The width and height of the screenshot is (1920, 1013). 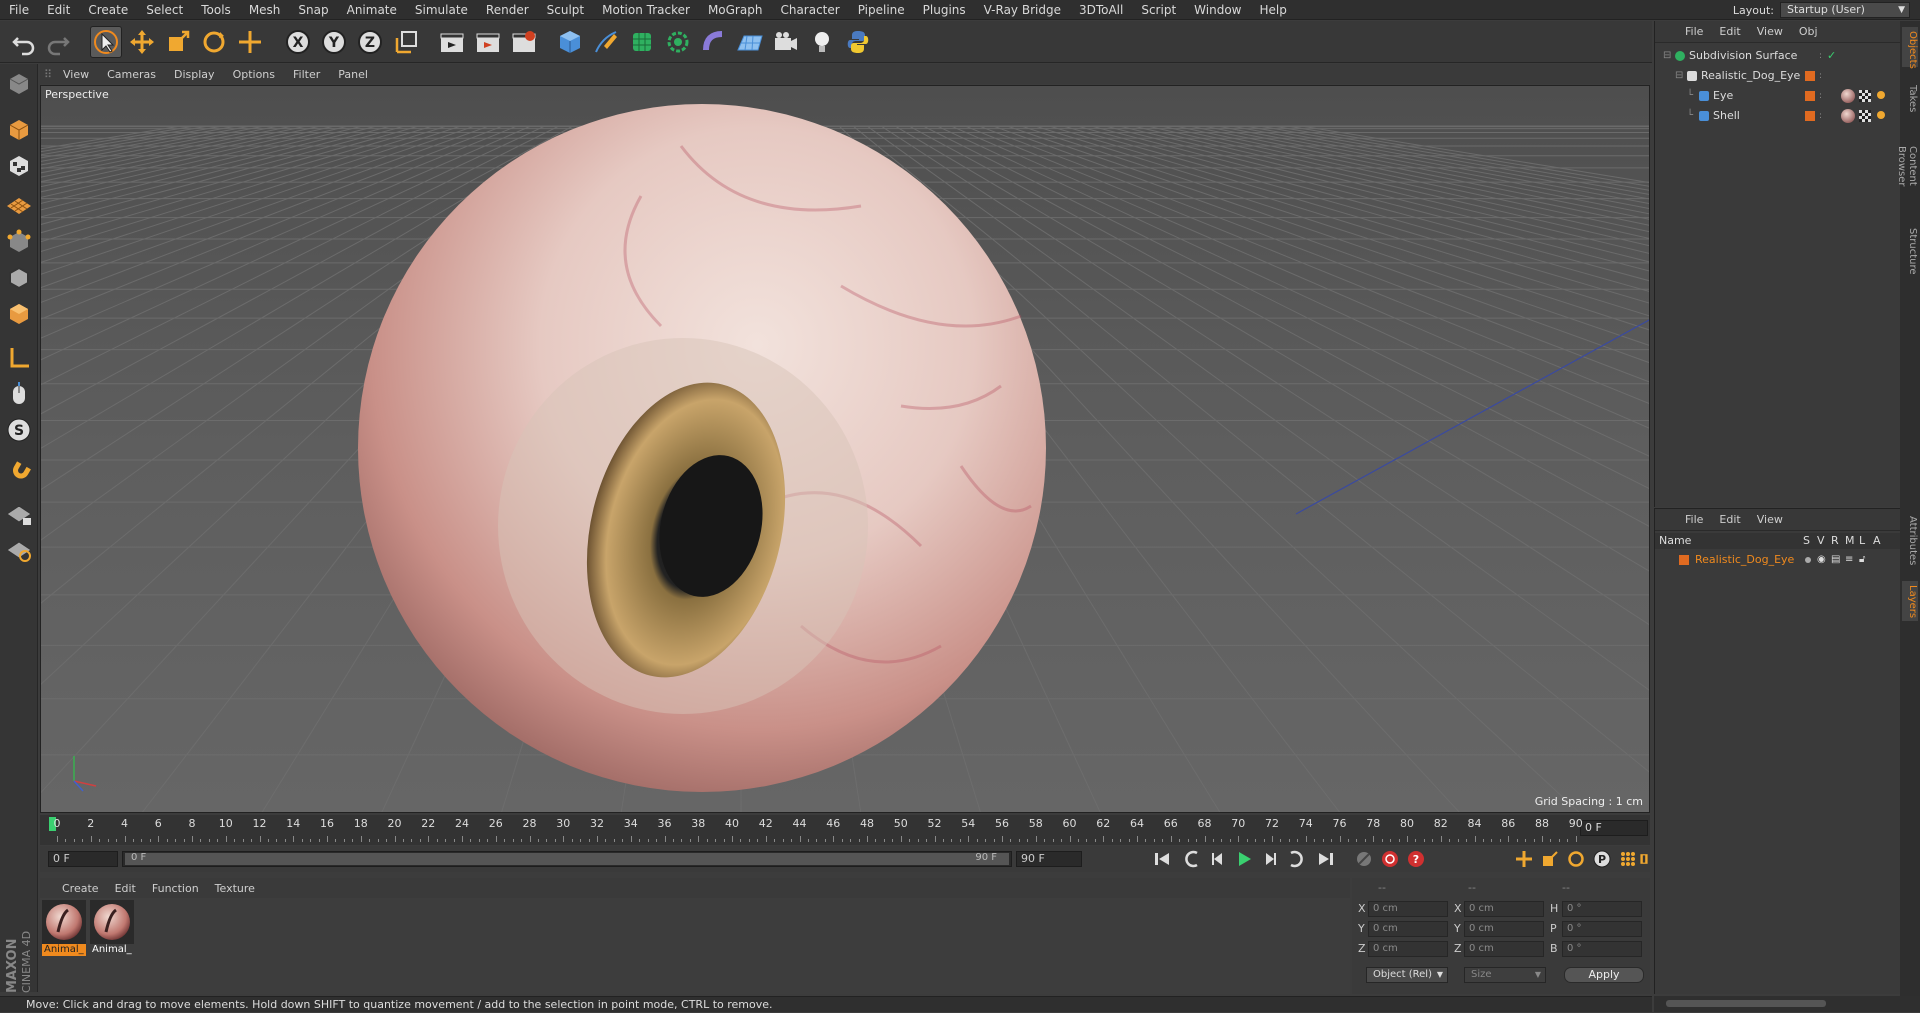 I want to click on solo-mode-button: S, so click(x=19, y=430).